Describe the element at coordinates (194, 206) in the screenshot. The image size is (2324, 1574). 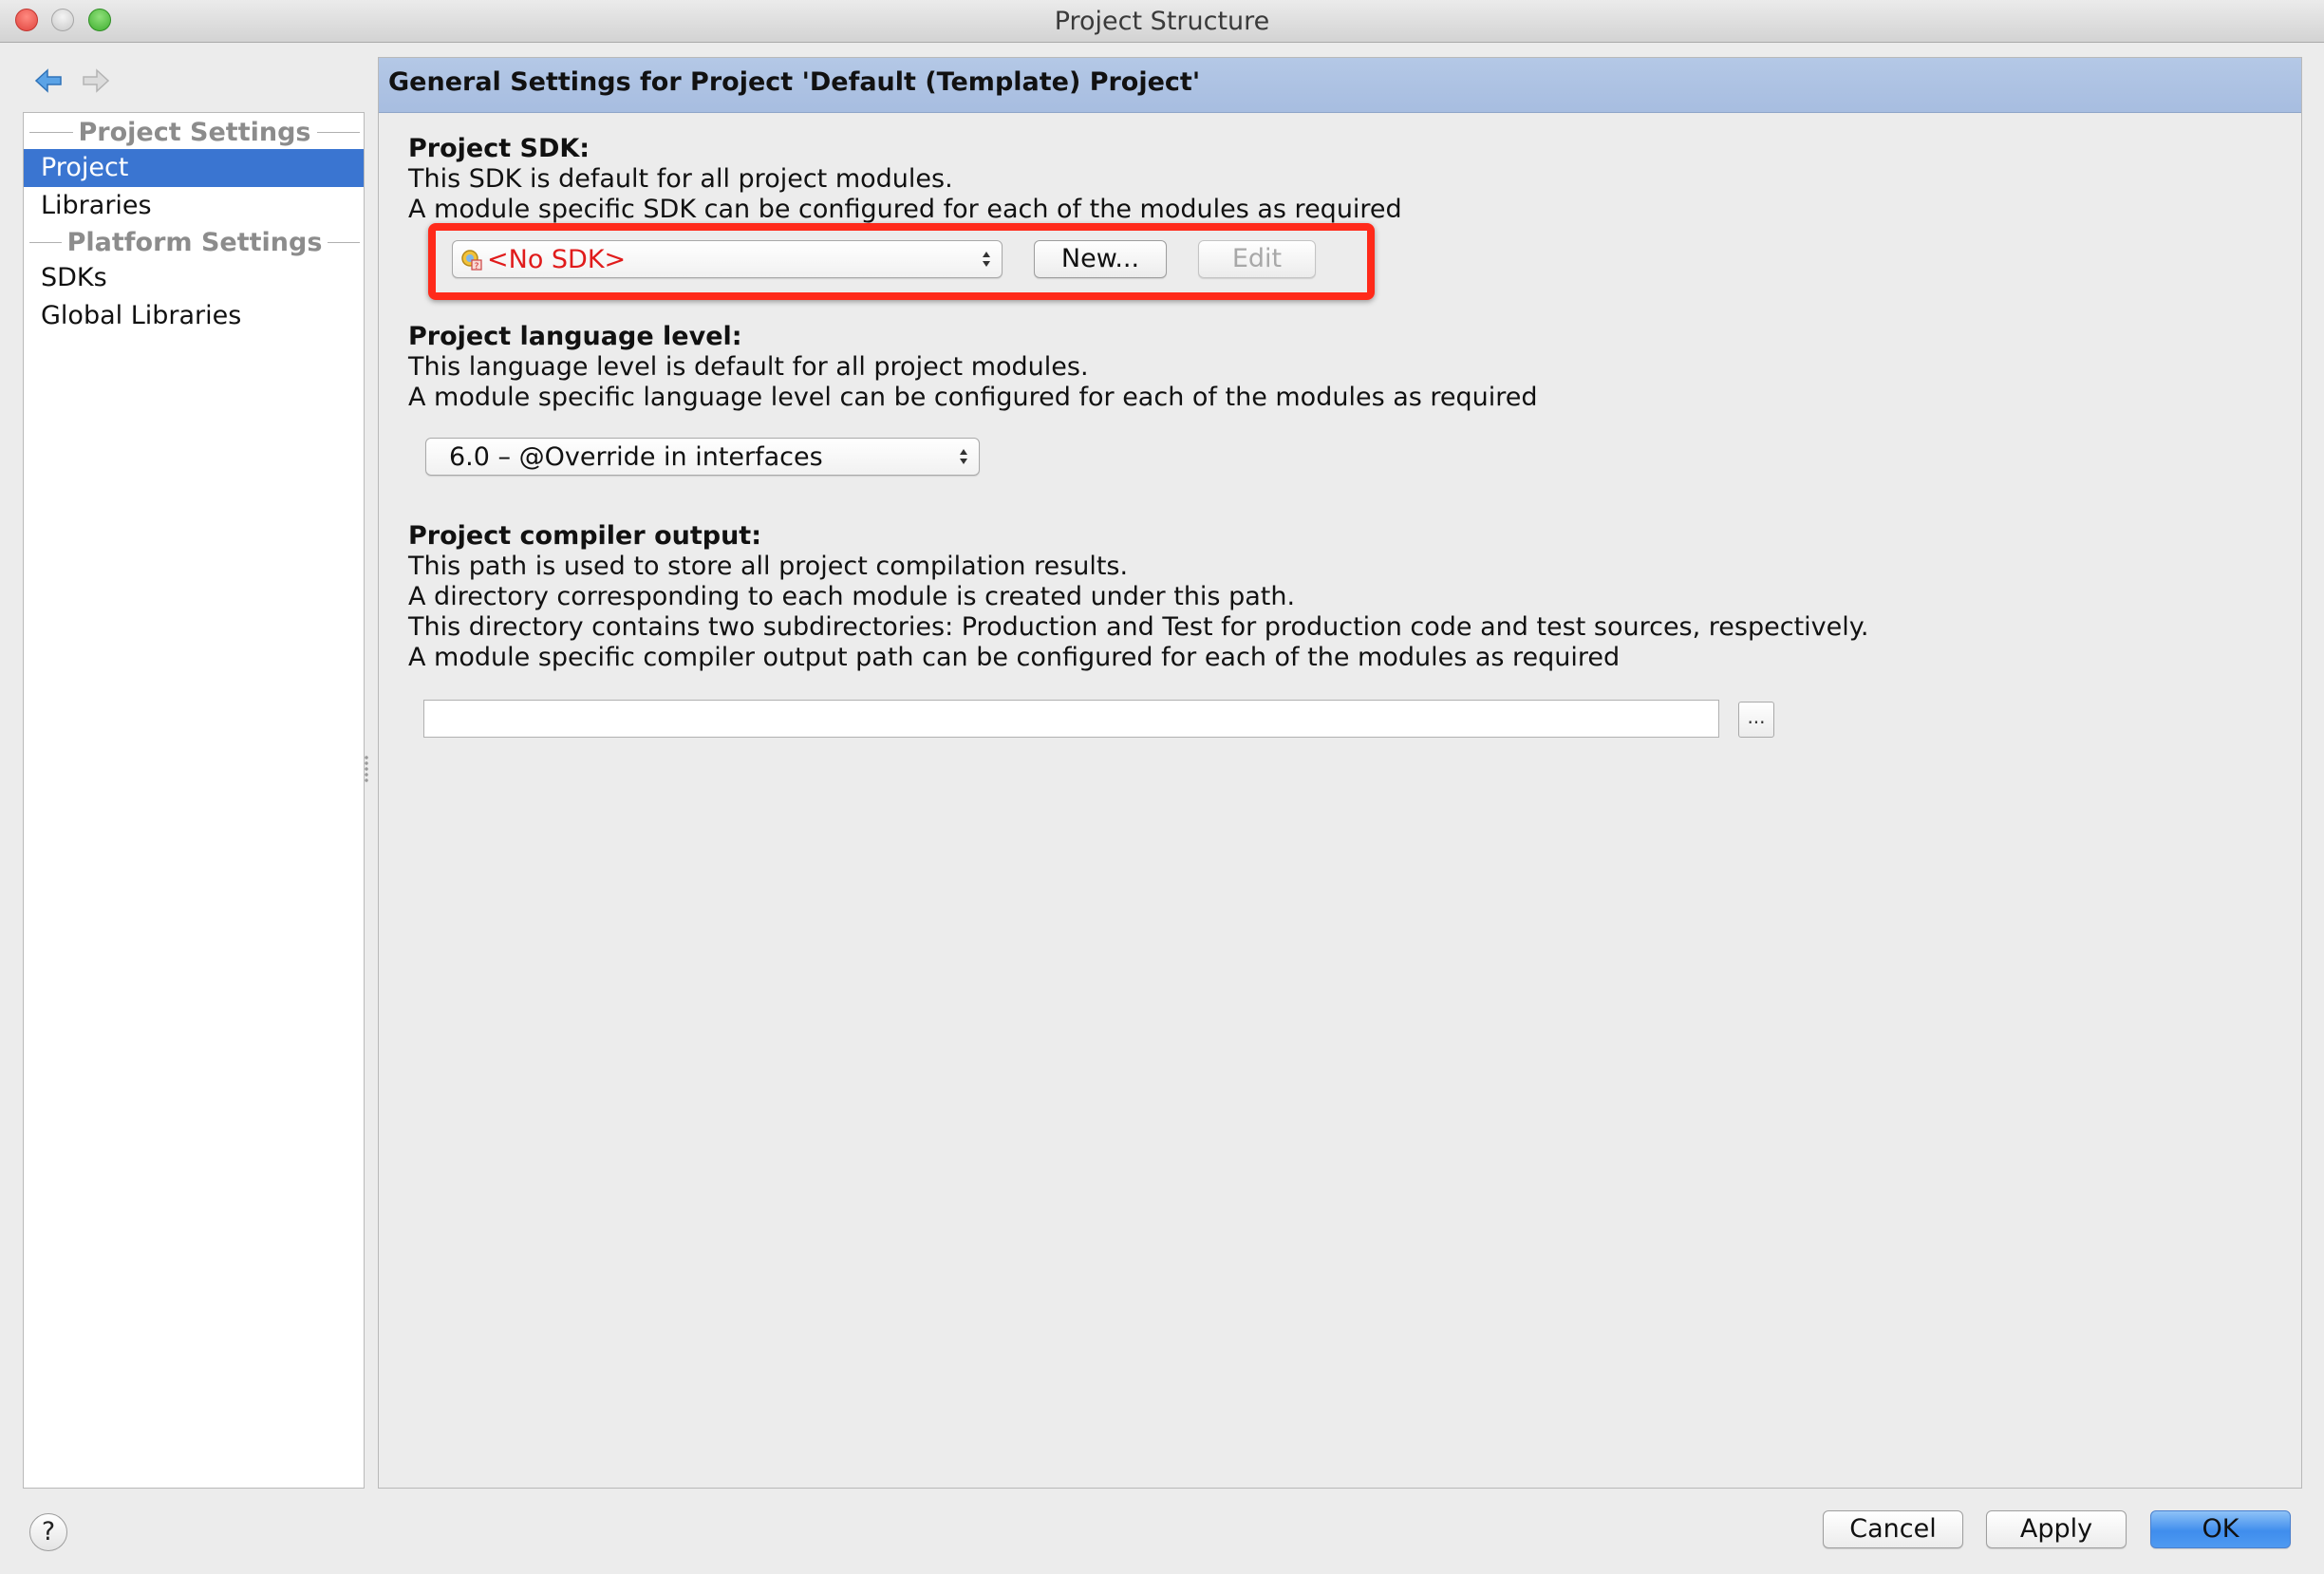
I see `sidebar-item-libraries: Libraries` at that location.